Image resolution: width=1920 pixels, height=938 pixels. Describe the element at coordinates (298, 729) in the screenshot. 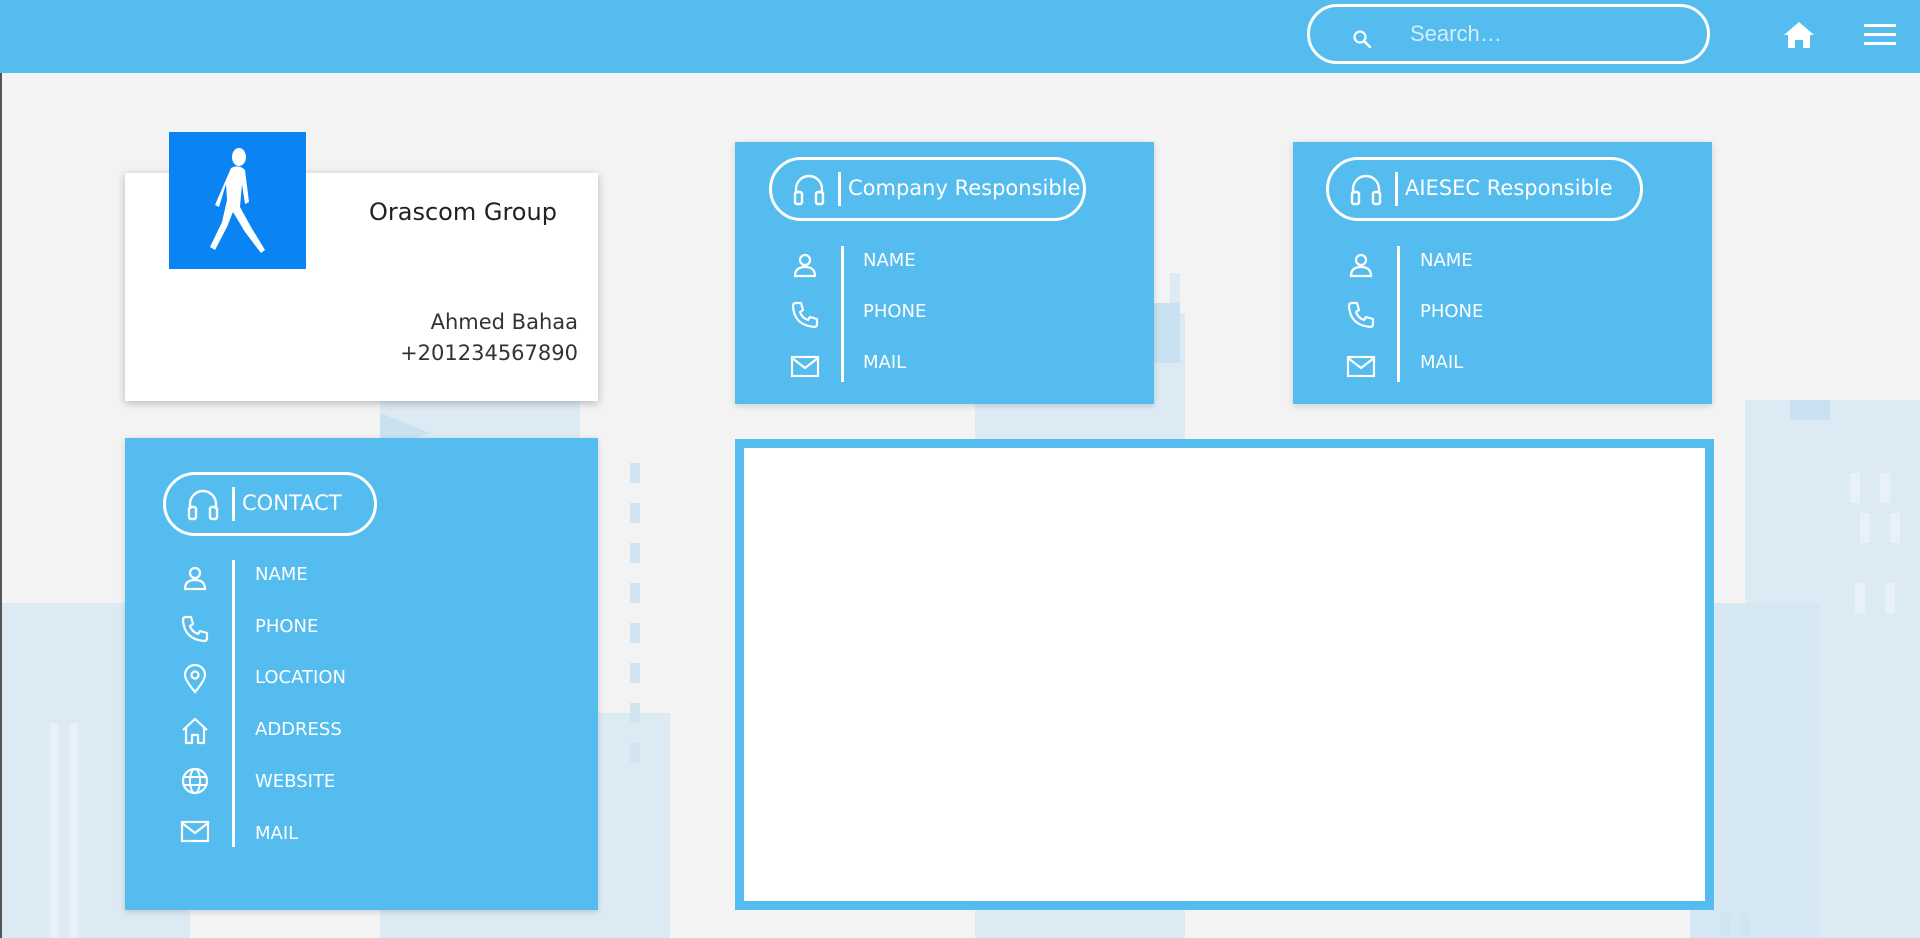

I see `contact-address: ADDRESS` at that location.